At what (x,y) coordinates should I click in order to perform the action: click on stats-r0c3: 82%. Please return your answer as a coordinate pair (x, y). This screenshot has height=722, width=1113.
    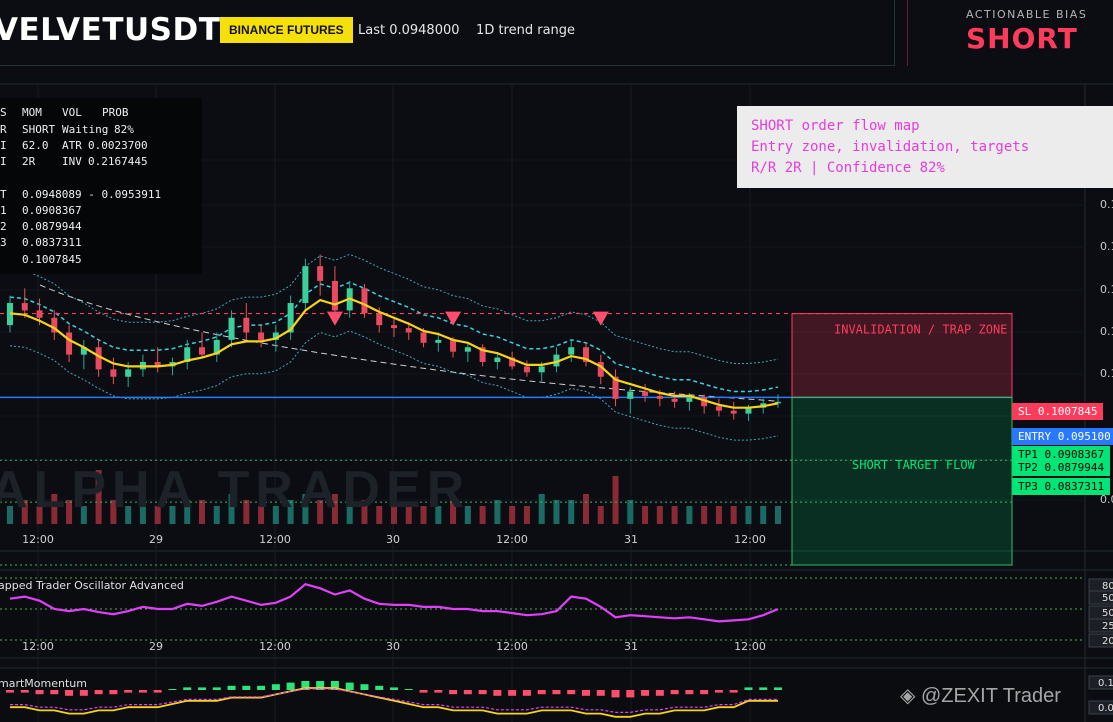
    Looking at the image, I should click on (124, 129).